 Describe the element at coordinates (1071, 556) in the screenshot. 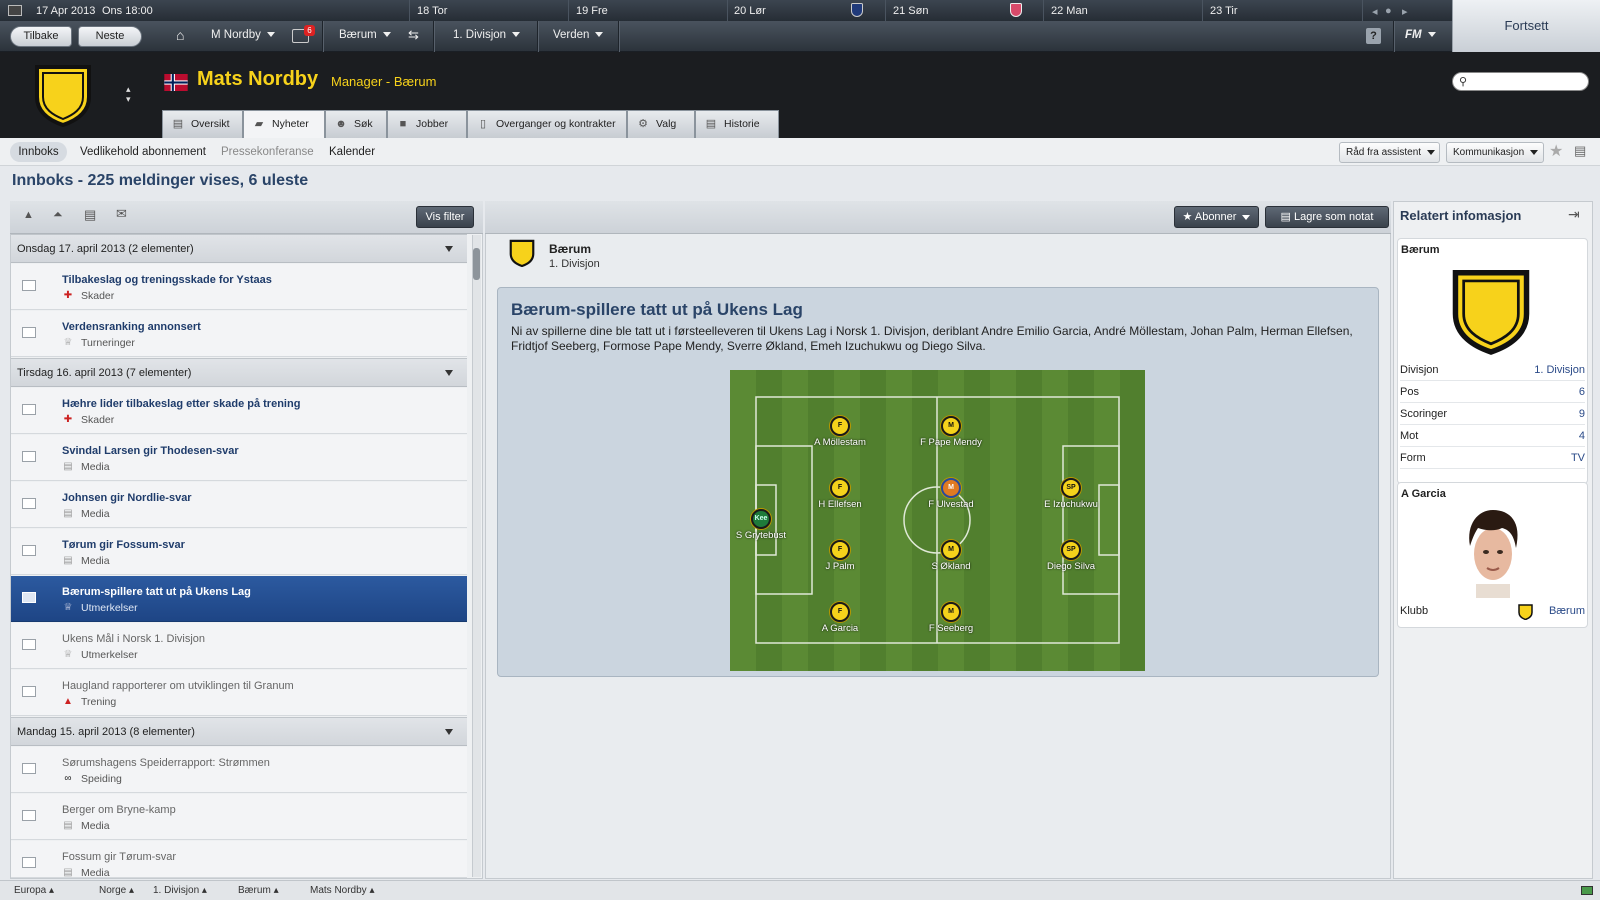

I see `player-marker: SP Diego Silva` at that location.